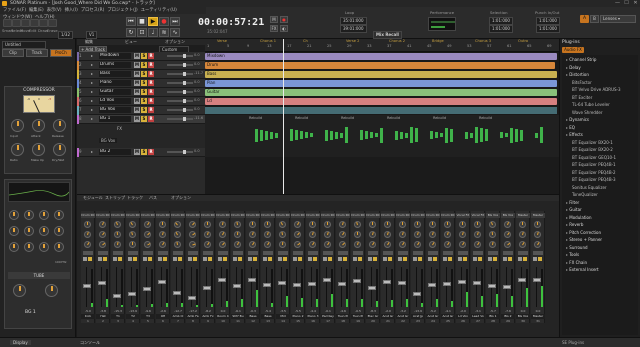 This screenshot has width=640, height=347. Describe the element at coordinates (115, 152) in the screenshot. I see `track-name: BG 2` at that location.